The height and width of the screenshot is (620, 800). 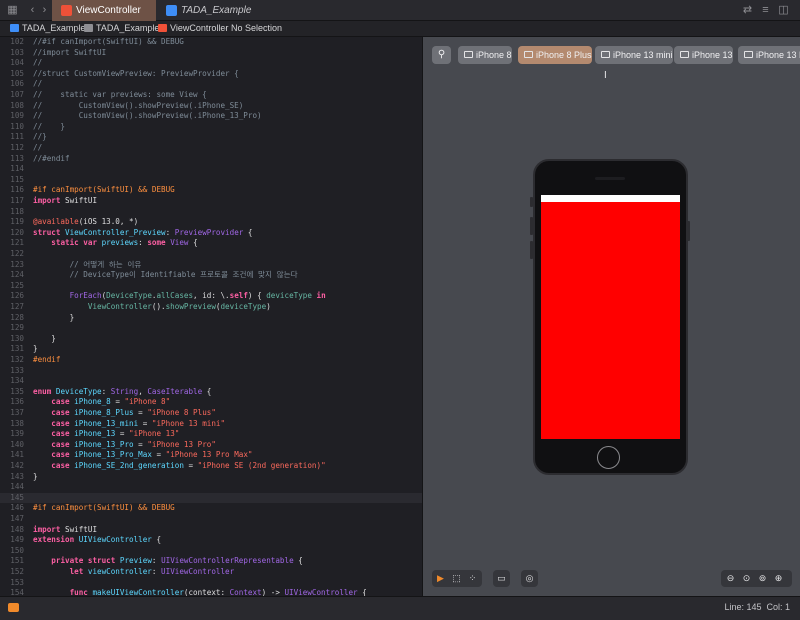 I want to click on code-token: ,, so click(x=143, y=391).